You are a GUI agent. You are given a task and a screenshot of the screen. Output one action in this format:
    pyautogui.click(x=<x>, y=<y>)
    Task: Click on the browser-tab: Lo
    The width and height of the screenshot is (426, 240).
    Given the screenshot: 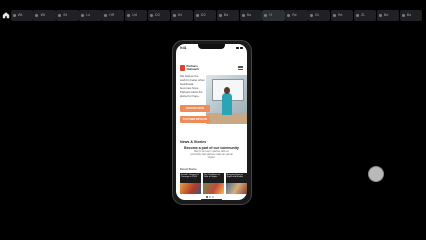 What is the action you would take?
    pyautogui.click(x=90, y=15)
    